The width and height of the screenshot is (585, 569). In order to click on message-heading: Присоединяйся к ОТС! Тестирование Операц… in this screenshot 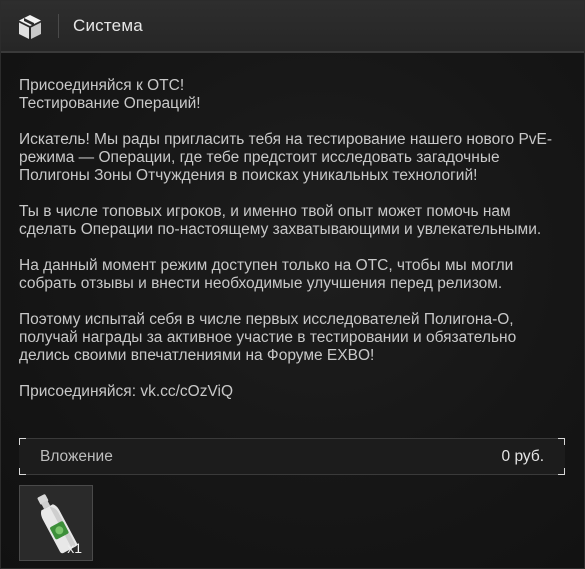, I will do `click(110, 94)`.